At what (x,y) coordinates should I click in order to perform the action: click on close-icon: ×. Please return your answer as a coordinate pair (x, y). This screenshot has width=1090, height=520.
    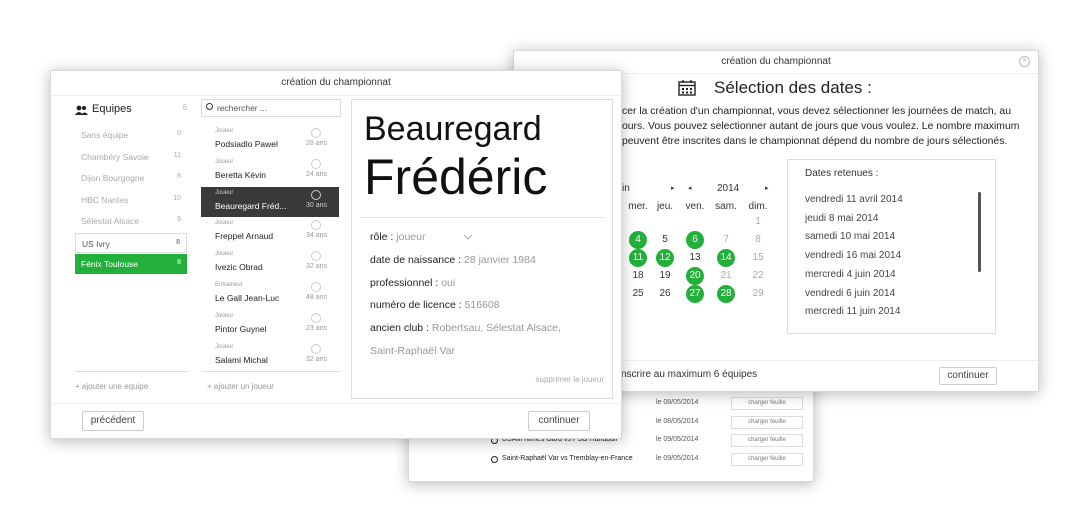
    Looking at the image, I should click on (1024, 61).